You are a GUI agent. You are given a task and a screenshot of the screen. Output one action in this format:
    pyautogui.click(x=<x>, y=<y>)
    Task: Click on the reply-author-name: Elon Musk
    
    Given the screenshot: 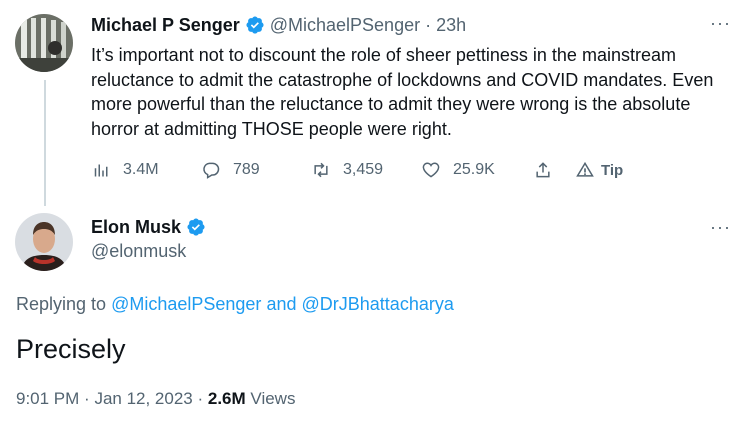 What is the action you would take?
    pyautogui.click(x=136, y=227)
    